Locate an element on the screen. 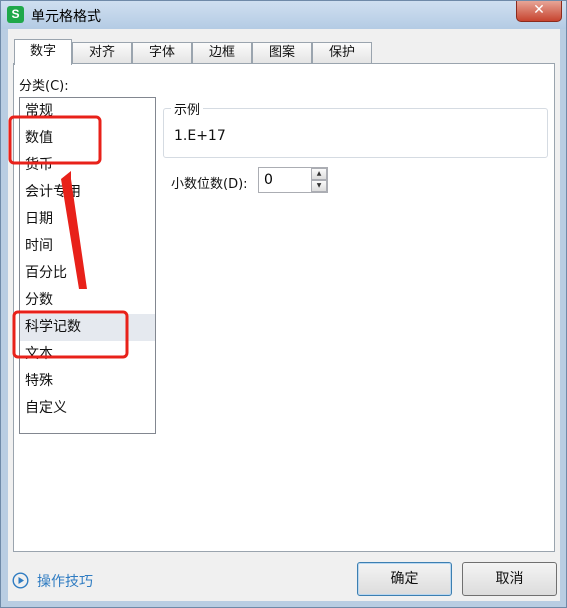  list-item-fraction: 分数 is located at coordinates (87, 300).